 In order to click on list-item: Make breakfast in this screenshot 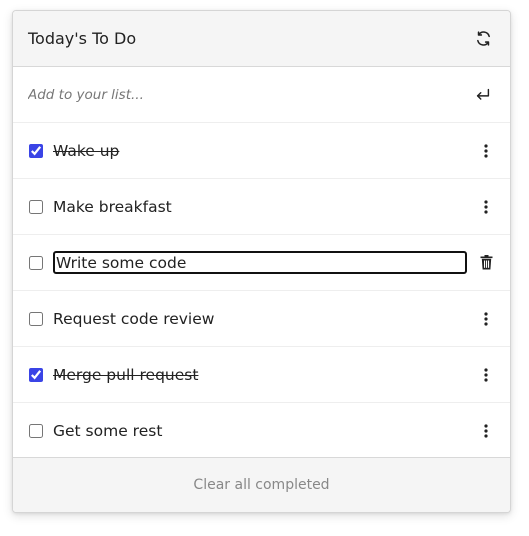, I will do `click(261, 207)`.